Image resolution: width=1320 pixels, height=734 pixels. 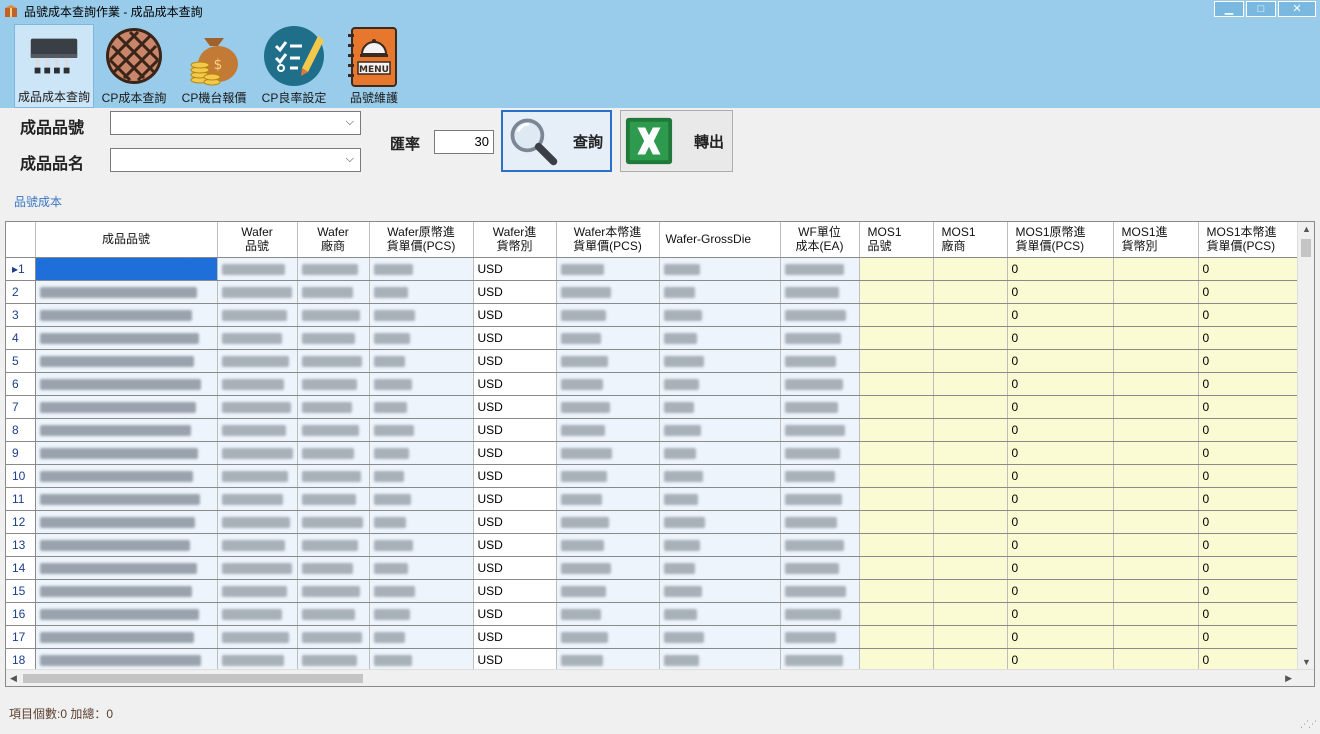 I want to click on column-header: MOS1本幣進 貨單價(PCS), so click(x=1251, y=240).